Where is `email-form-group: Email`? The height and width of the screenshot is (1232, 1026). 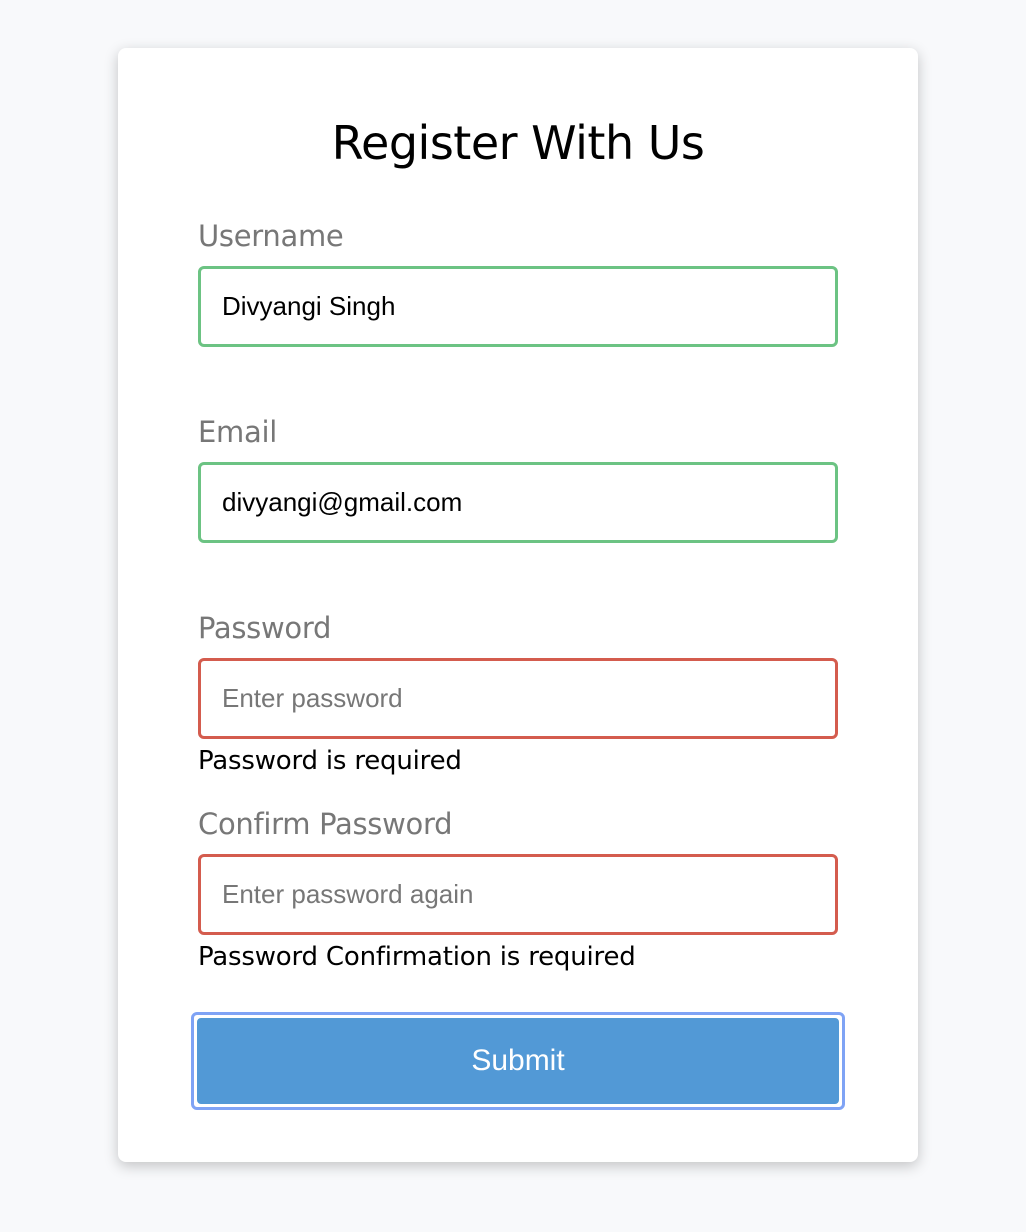 email-form-group: Email is located at coordinates (518, 477).